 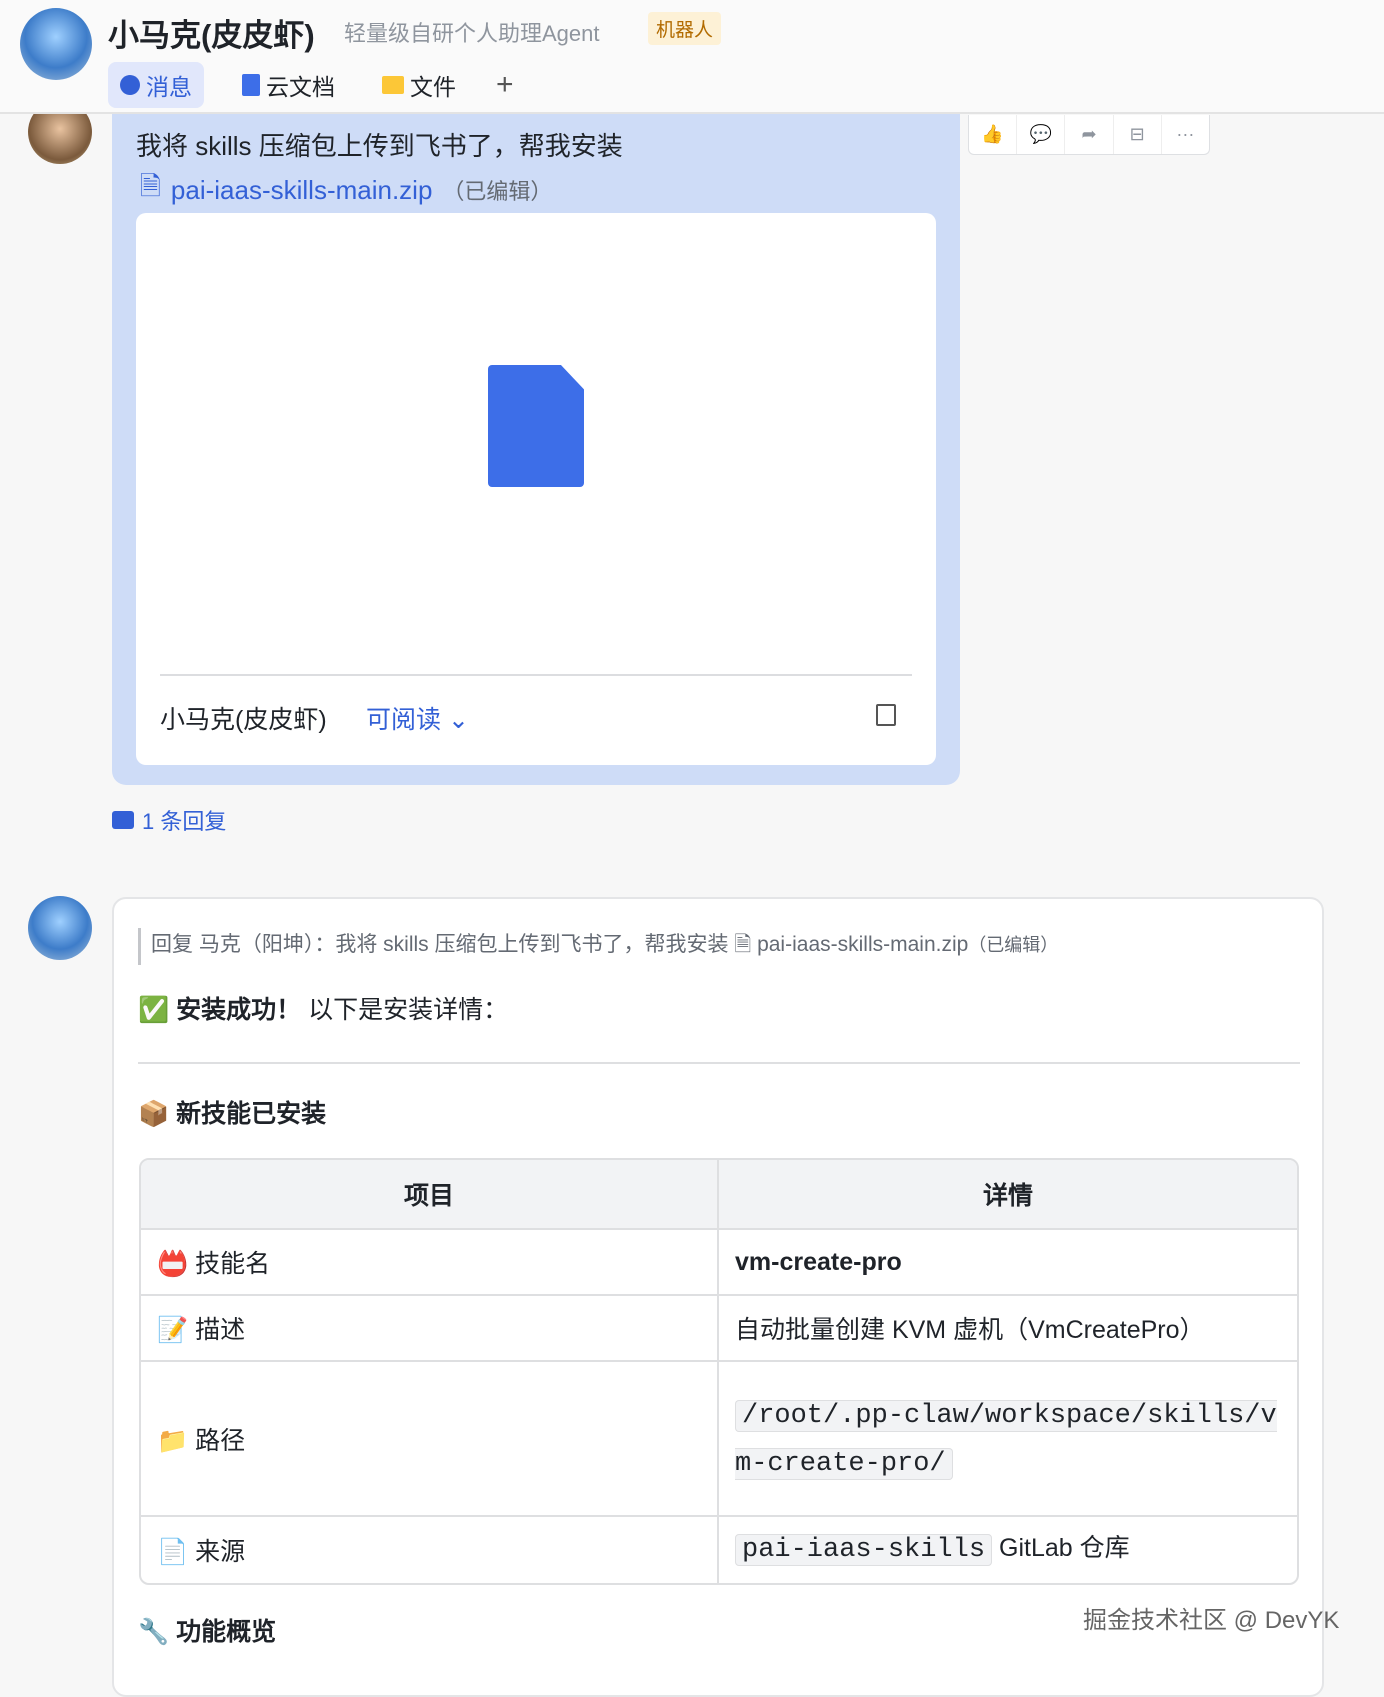 I want to click on forward-icon: ➦, so click(x=1089, y=134).